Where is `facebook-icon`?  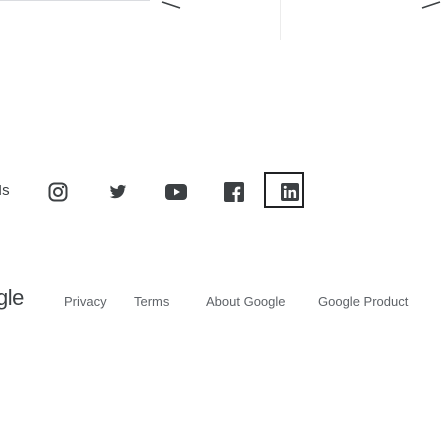
facebook-icon is located at coordinates (234, 192).